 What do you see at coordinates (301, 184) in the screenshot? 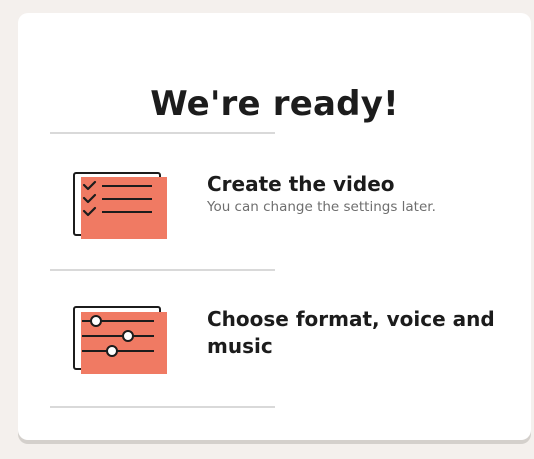
I see `option-title: Create the video` at bounding box center [301, 184].